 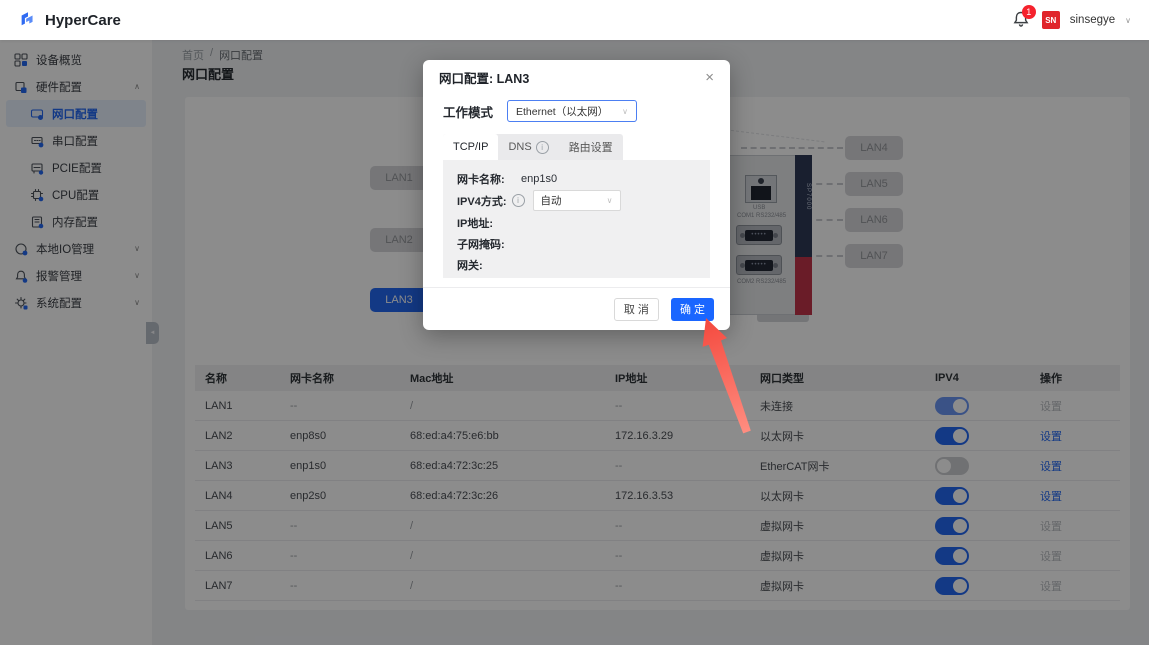 I want to click on modal-tabs: TCP/IP DNS i 路由设置, so click(x=533, y=147).